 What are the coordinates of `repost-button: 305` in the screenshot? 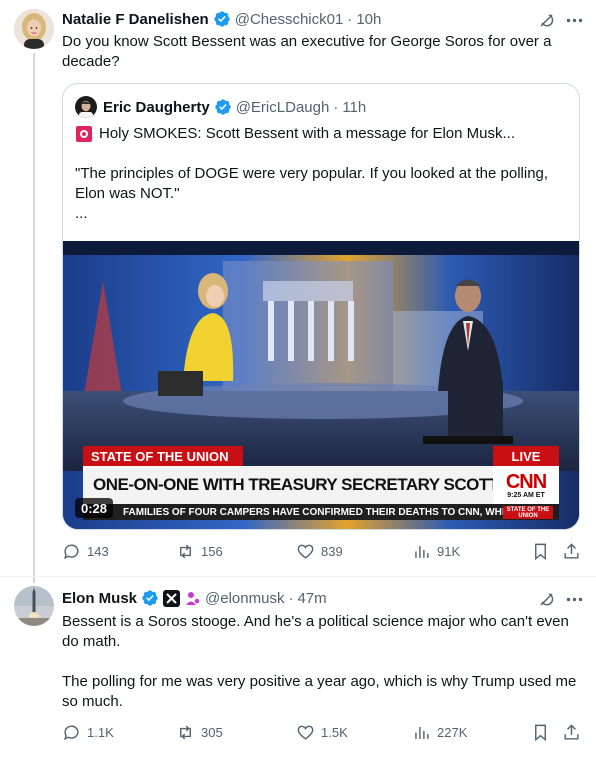 It's located at (199, 732).